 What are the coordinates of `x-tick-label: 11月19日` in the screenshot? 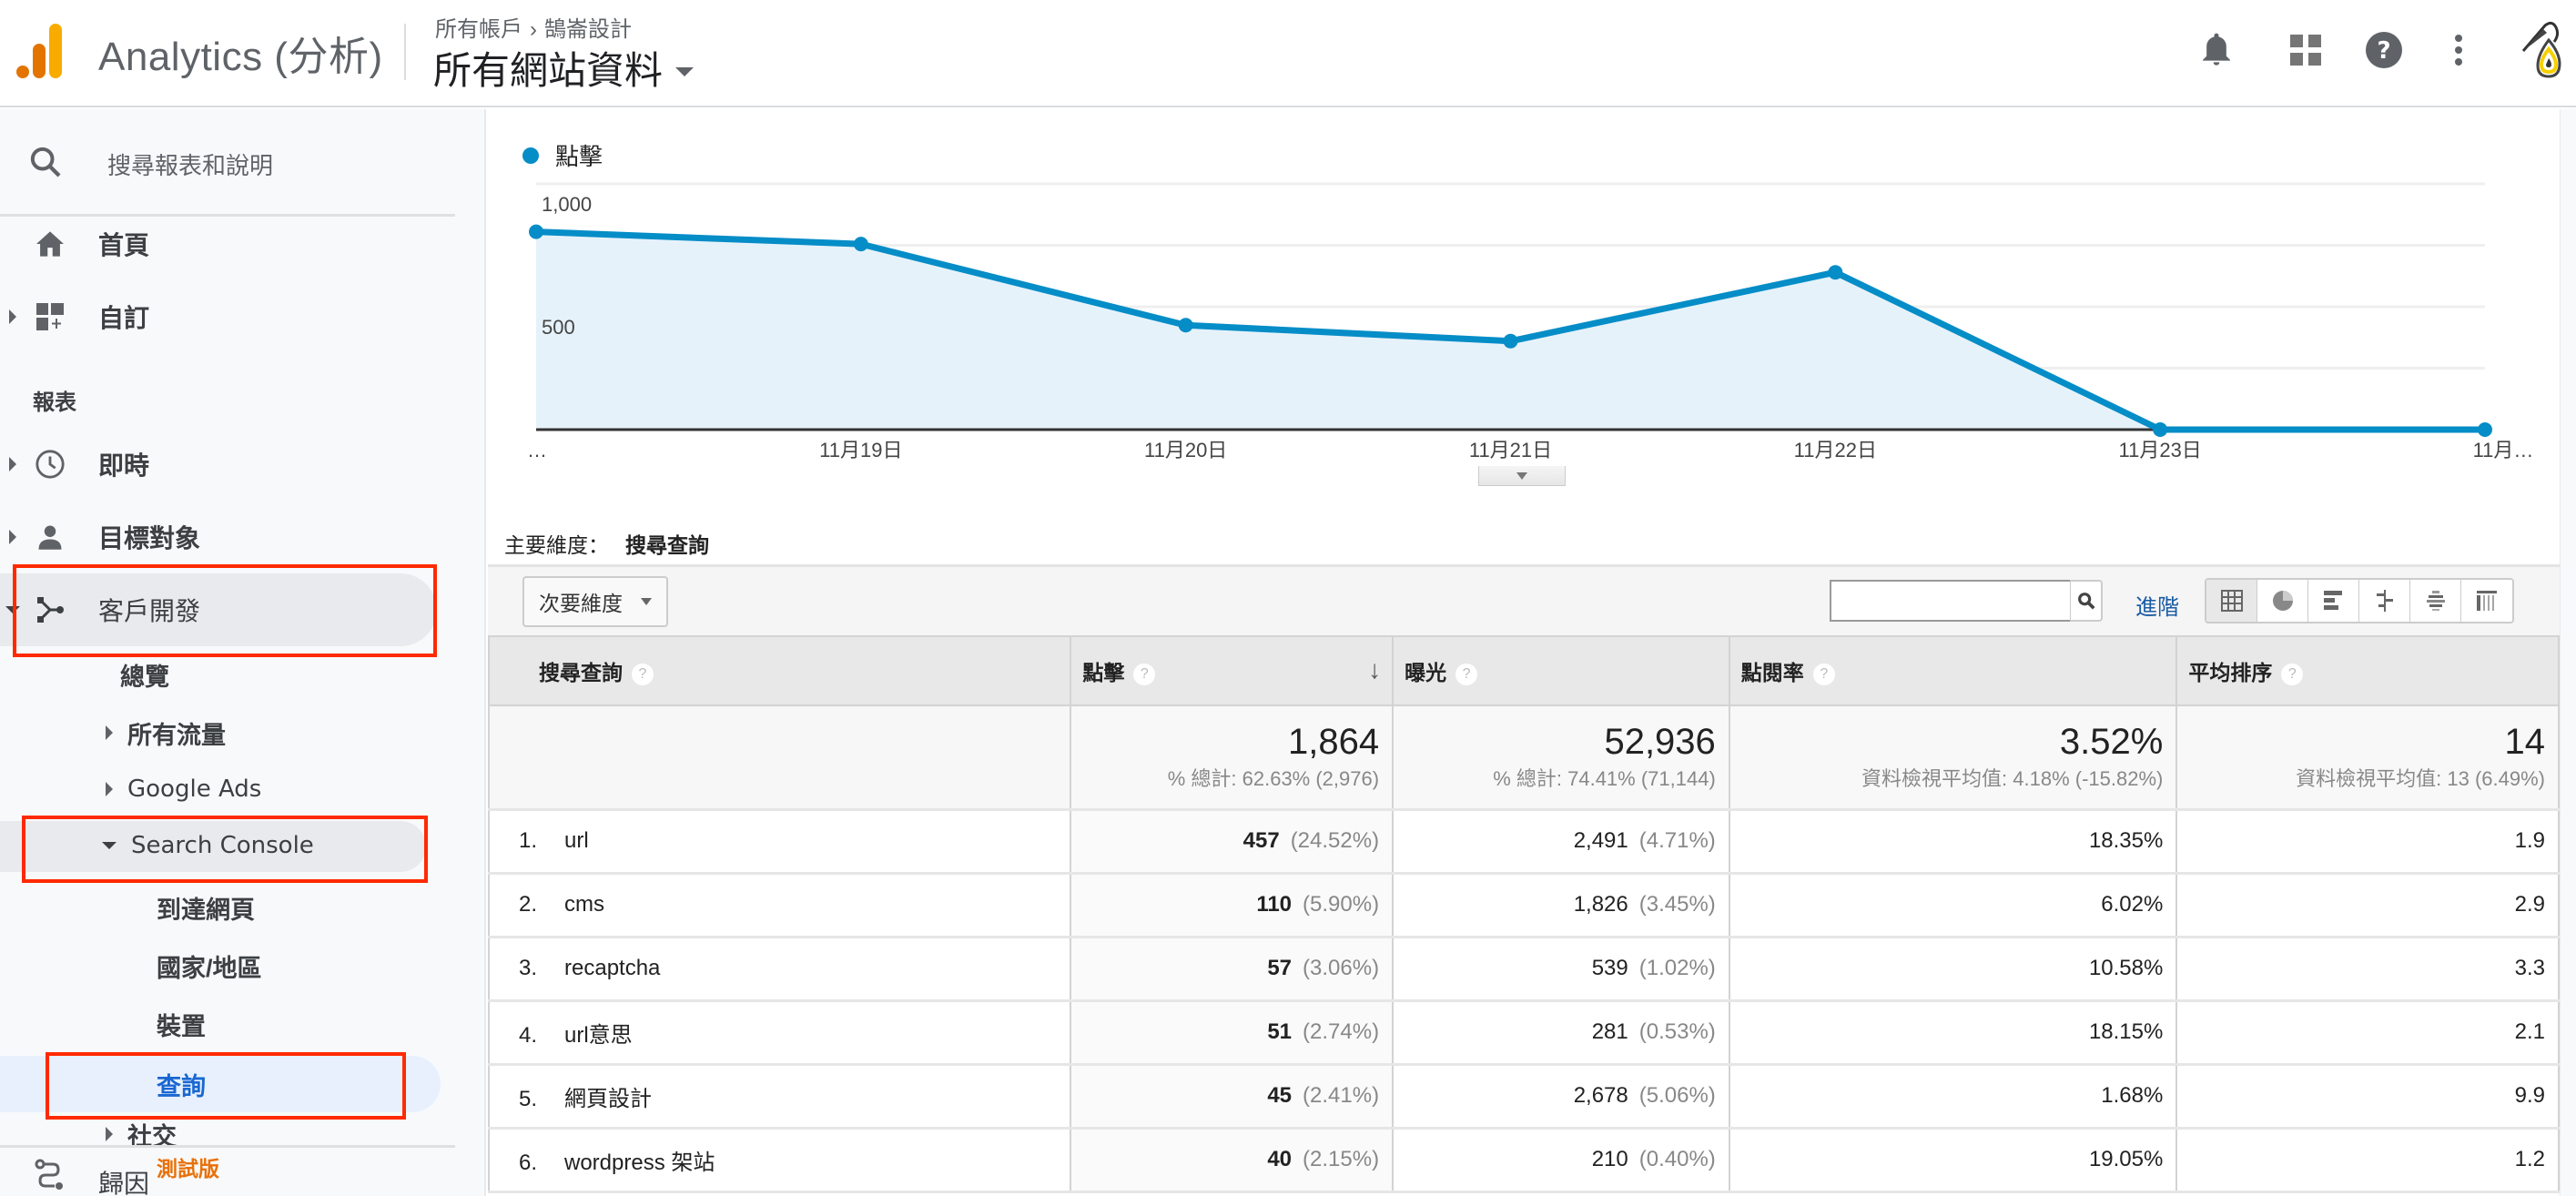 It's located at (860, 450).